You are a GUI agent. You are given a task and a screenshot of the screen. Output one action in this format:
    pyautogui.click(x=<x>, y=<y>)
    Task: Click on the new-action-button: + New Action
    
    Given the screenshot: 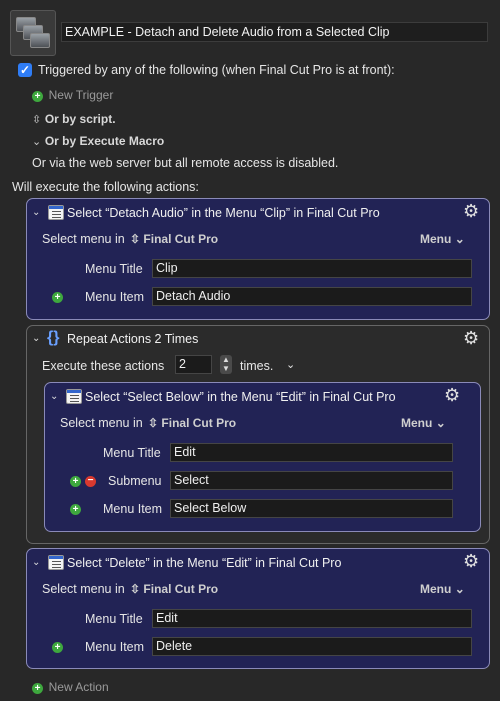 What is the action you would take?
    pyautogui.click(x=70, y=686)
    